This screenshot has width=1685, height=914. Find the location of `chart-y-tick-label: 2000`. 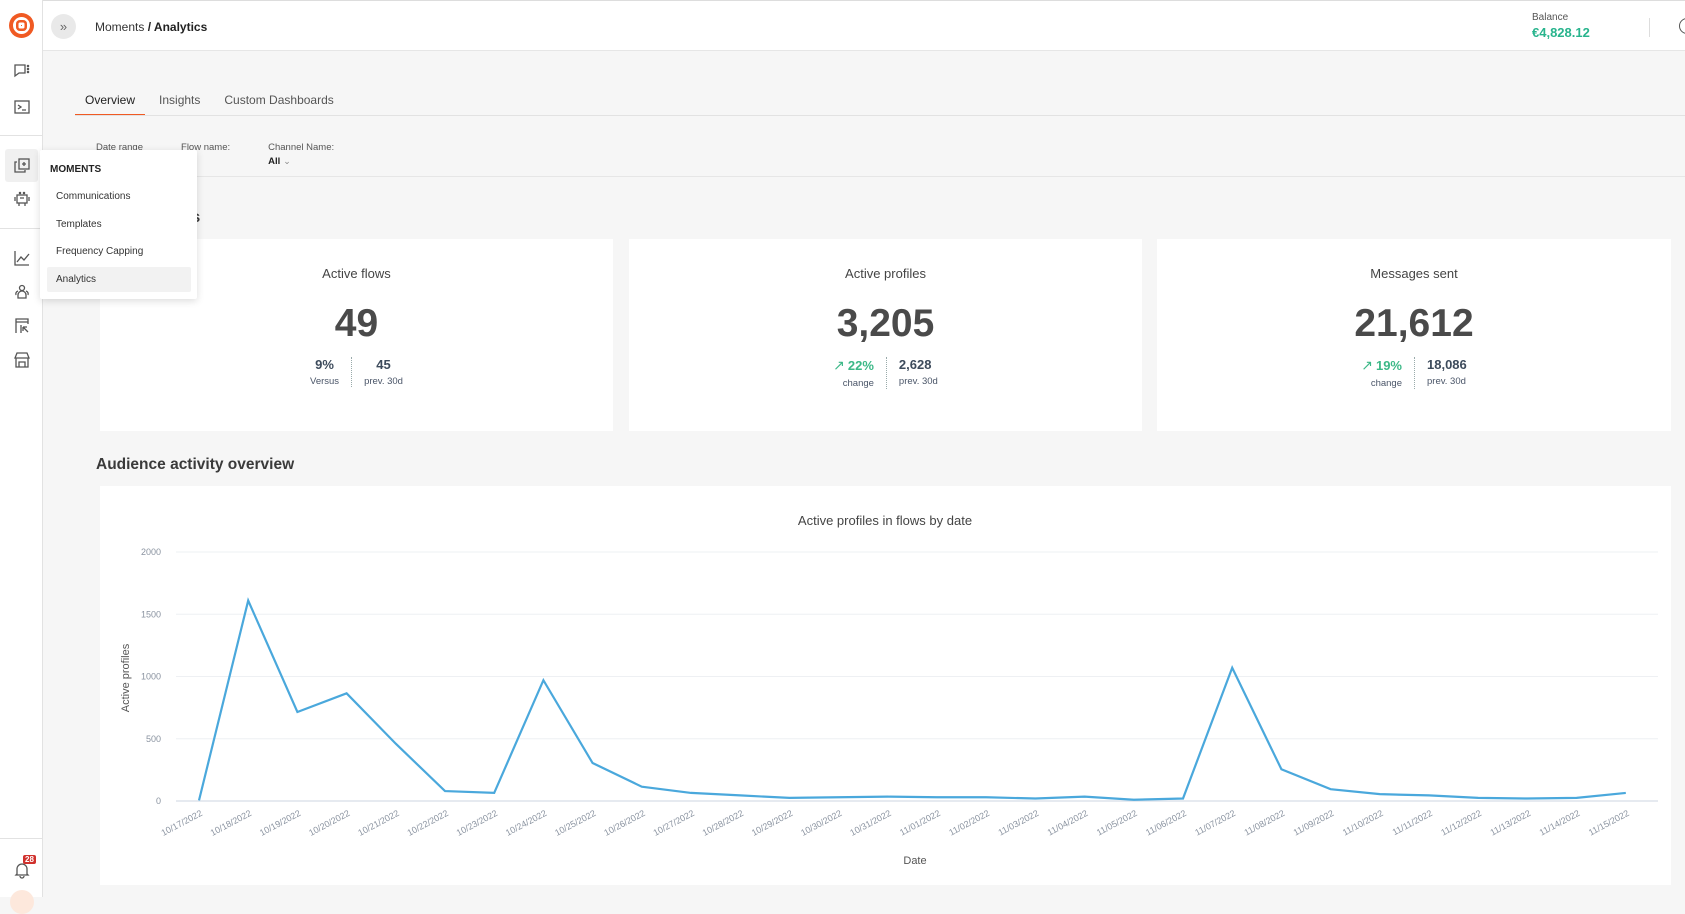

chart-y-tick-label: 2000 is located at coordinates (151, 552).